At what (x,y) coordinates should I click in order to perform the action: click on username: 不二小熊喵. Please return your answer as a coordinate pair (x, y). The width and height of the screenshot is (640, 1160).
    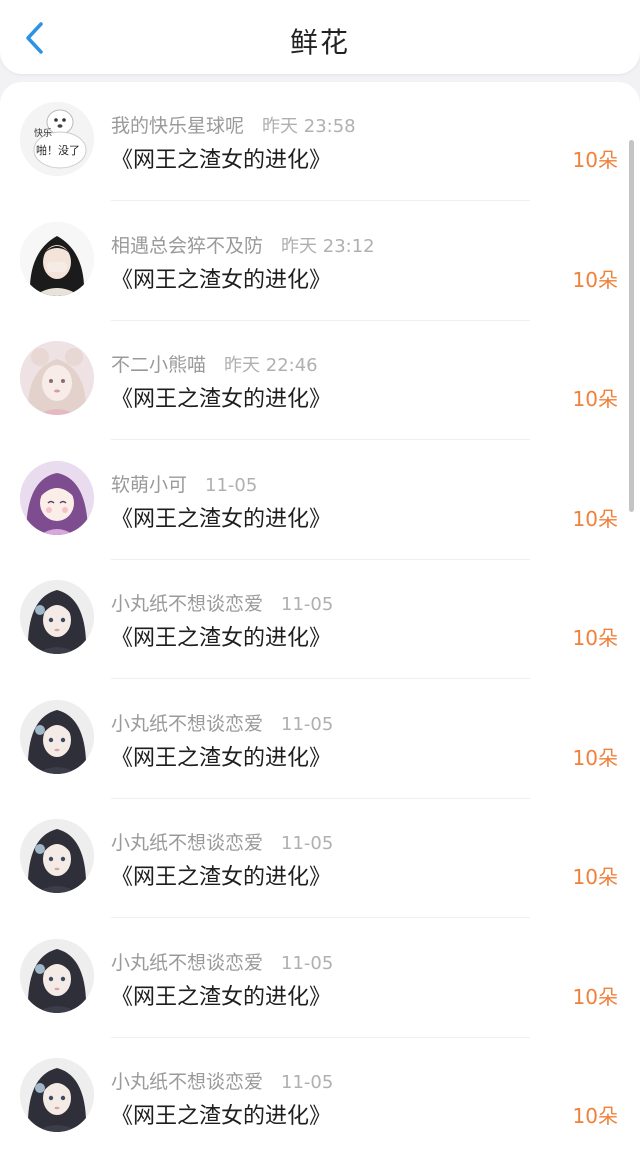
    Looking at the image, I should click on (158, 365).